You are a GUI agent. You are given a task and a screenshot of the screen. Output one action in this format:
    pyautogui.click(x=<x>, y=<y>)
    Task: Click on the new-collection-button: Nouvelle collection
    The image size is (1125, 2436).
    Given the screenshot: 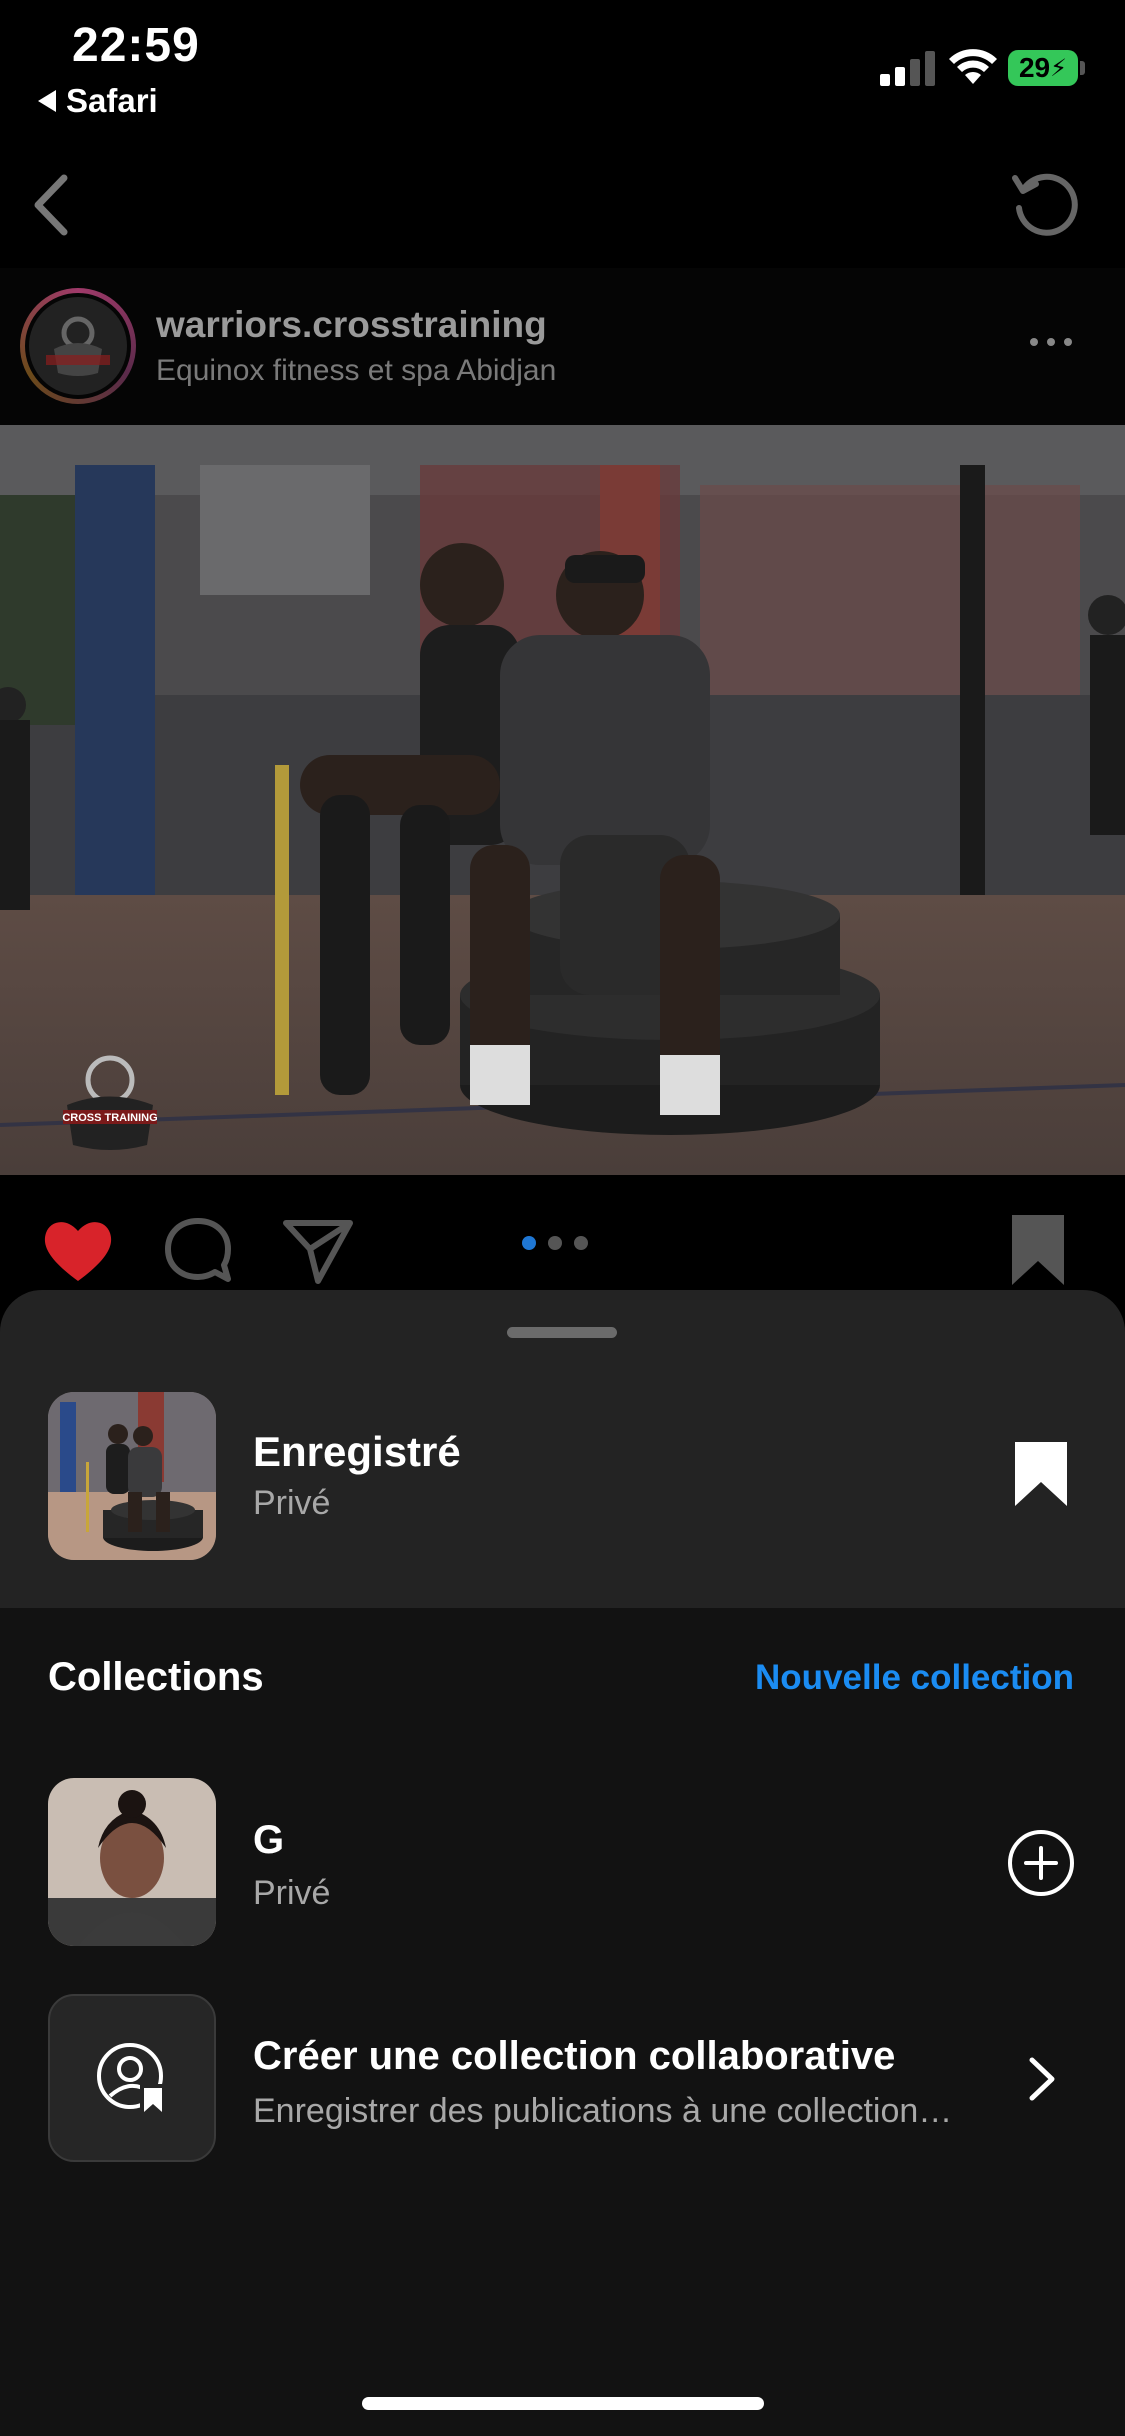 What is the action you would take?
    pyautogui.click(x=914, y=1678)
    